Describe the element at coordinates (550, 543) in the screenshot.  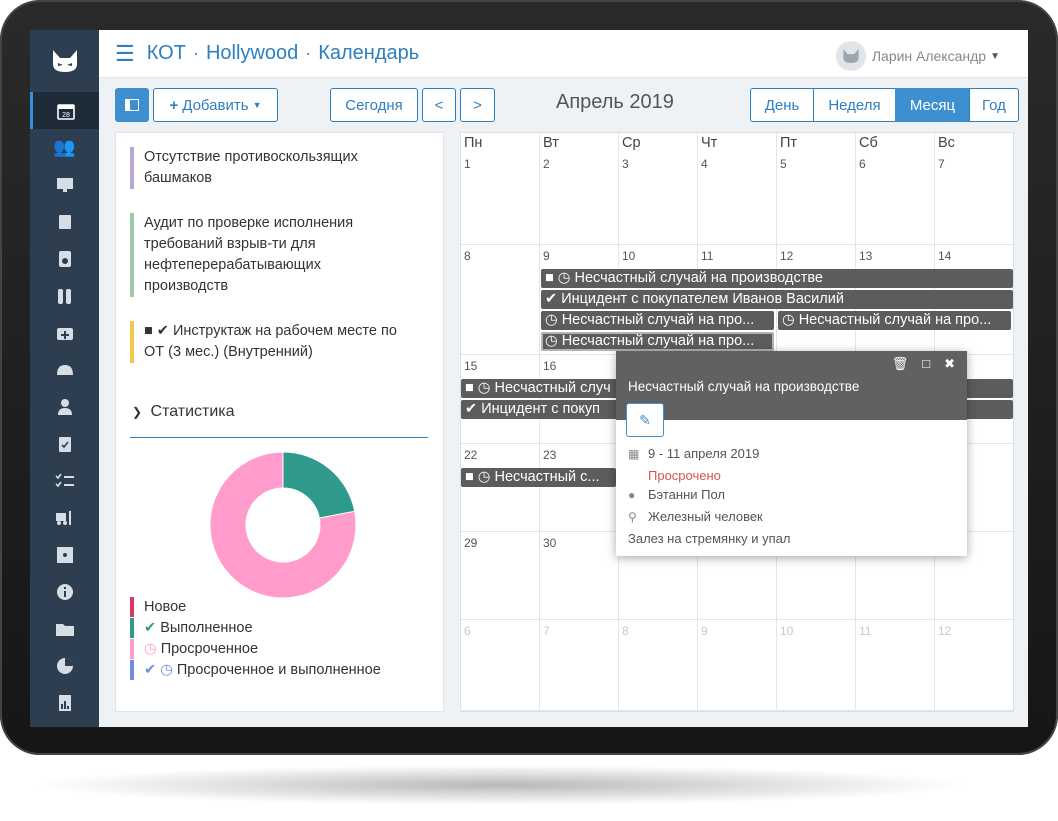
I see `day-number: 30` at that location.